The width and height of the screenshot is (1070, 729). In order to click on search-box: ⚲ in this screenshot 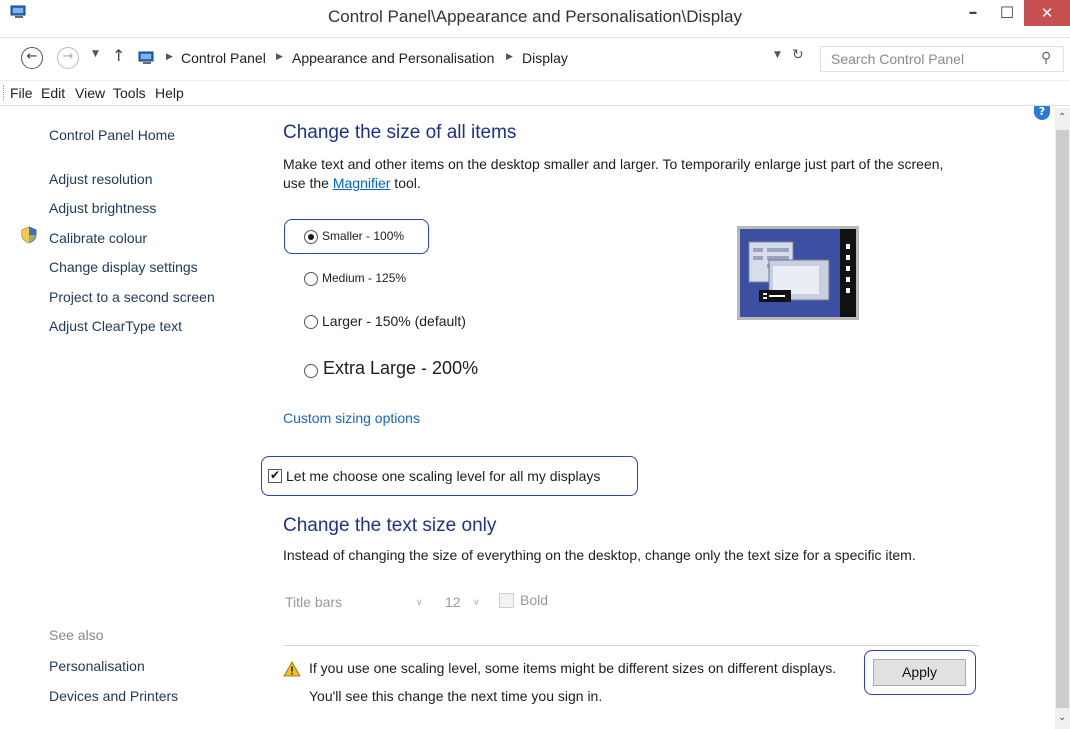, I will do `click(942, 59)`.